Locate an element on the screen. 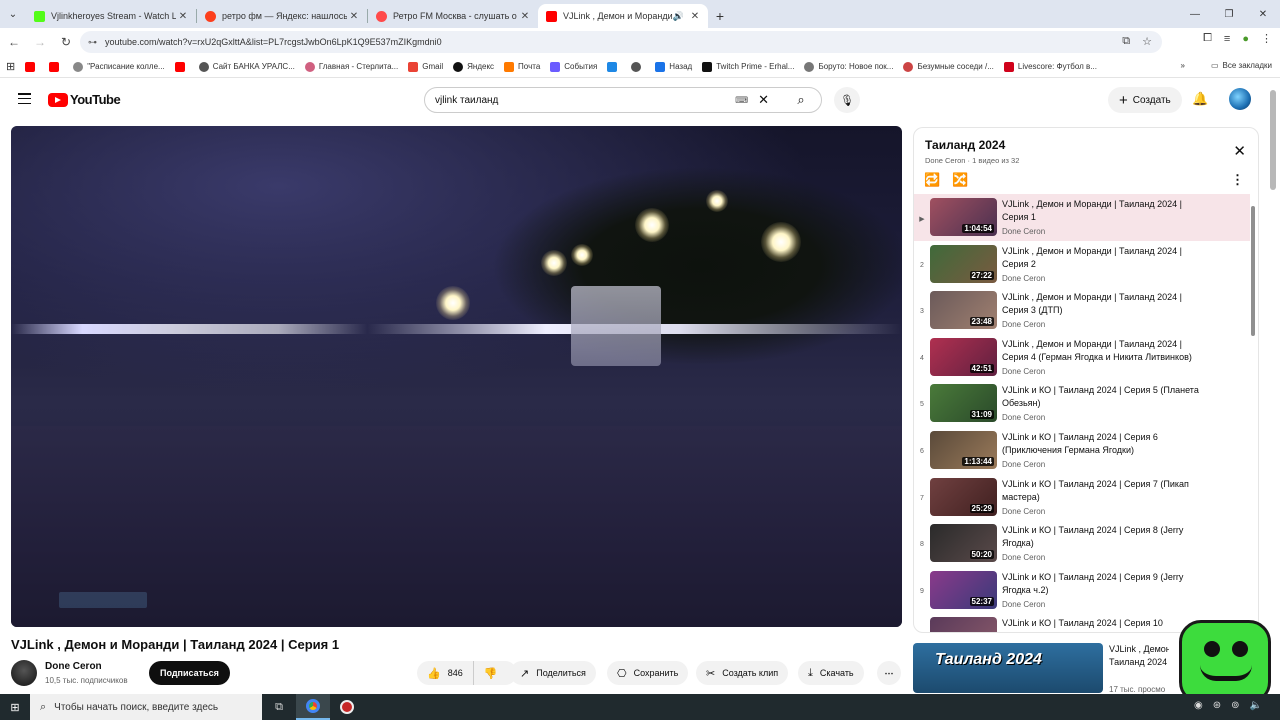  shuffle-icon: 🔀 is located at coordinates (960, 180).